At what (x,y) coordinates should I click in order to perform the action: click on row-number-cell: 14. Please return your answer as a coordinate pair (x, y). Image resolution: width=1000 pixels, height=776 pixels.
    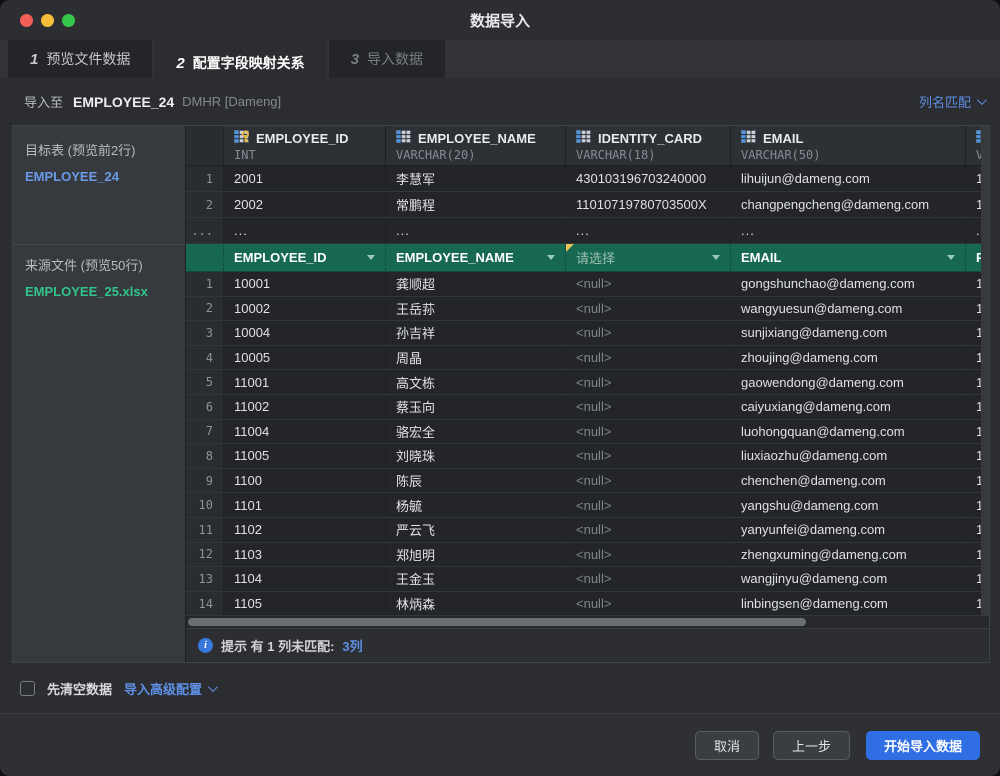
    Looking at the image, I should click on (205, 603).